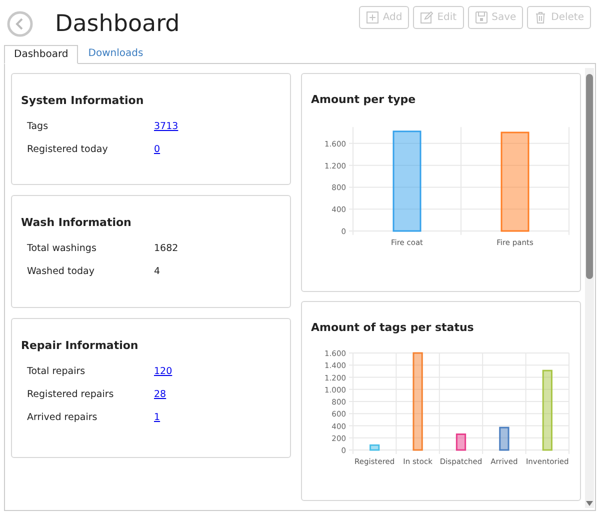 This screenshot has height=521, width=600. Describe the element at coordinates (38, 127) in the screenshot. I see `field-label: Tags` at that location.